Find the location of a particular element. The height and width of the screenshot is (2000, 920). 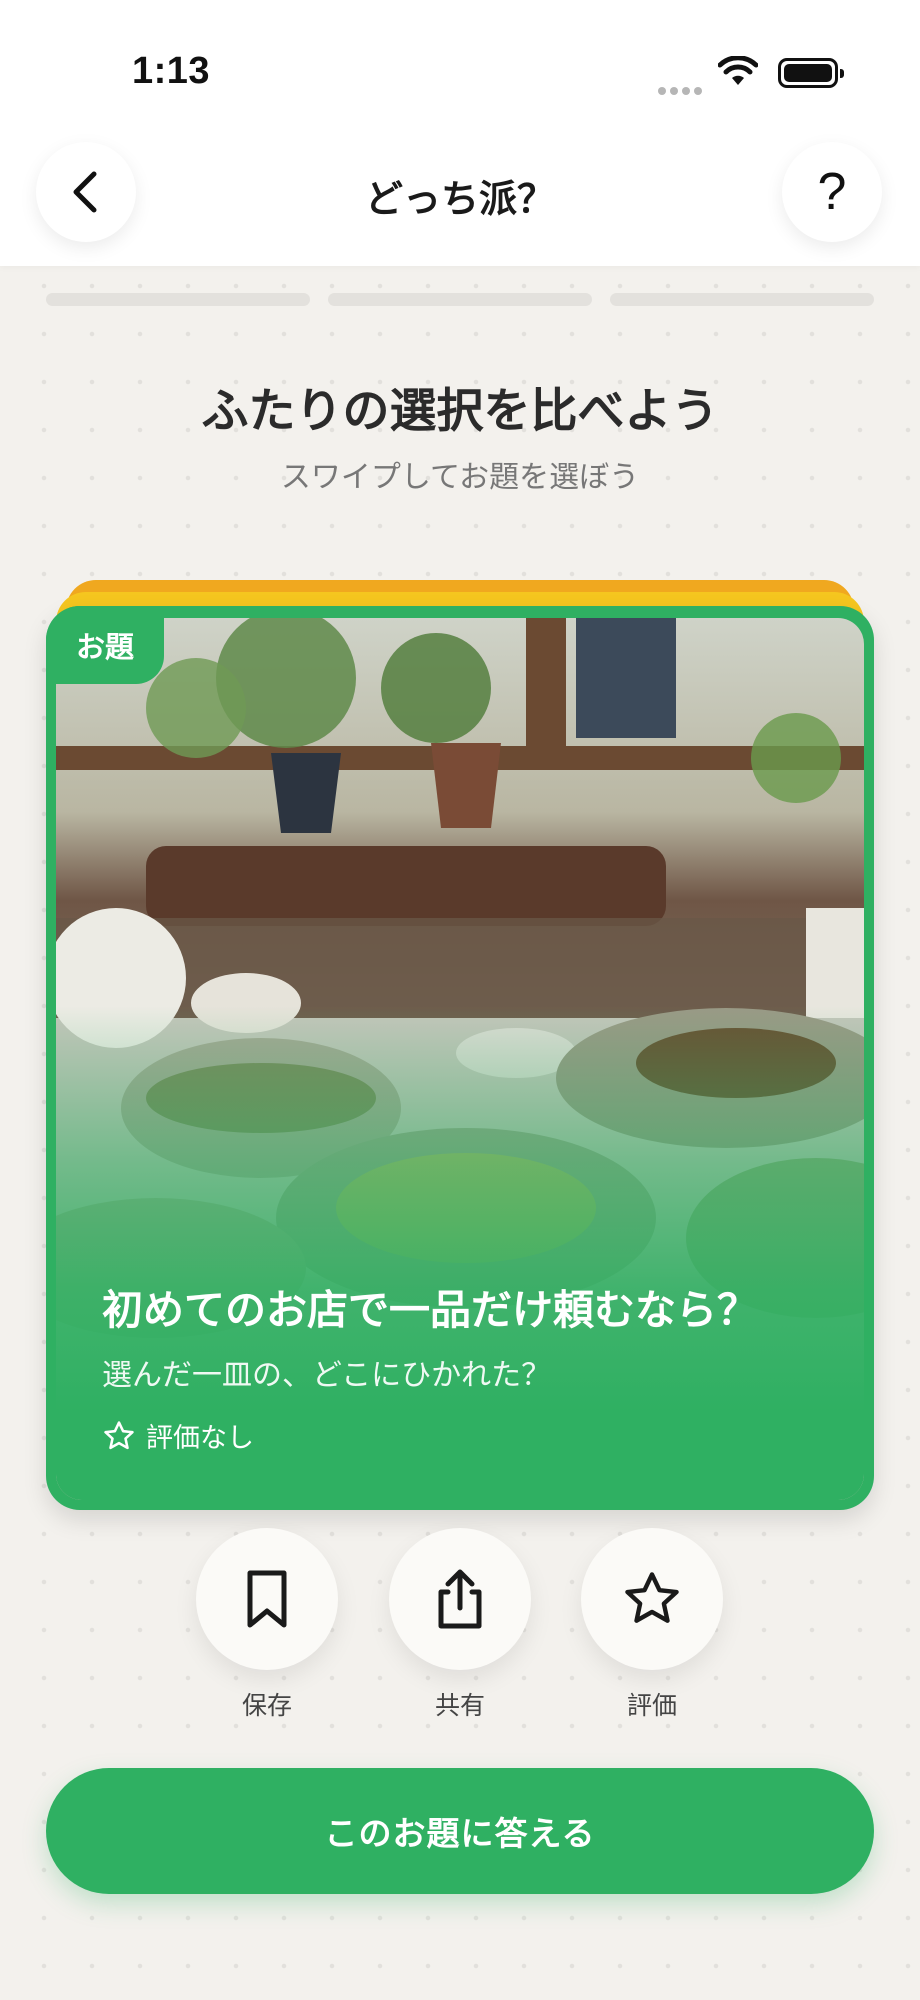

rating-label: 評価なし is located at coordinates (200, 1438).